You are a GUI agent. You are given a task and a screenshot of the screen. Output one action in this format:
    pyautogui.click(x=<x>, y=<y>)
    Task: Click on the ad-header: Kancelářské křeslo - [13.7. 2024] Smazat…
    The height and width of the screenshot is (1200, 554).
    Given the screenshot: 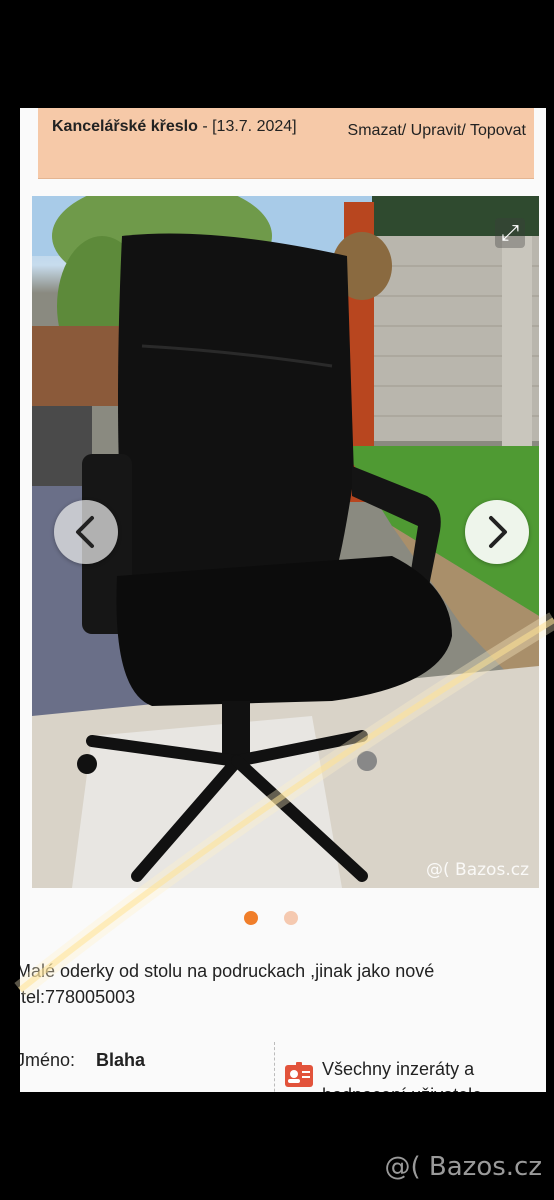 What is the action you would take?
    pyautogui.click(x=286, y=143)
    